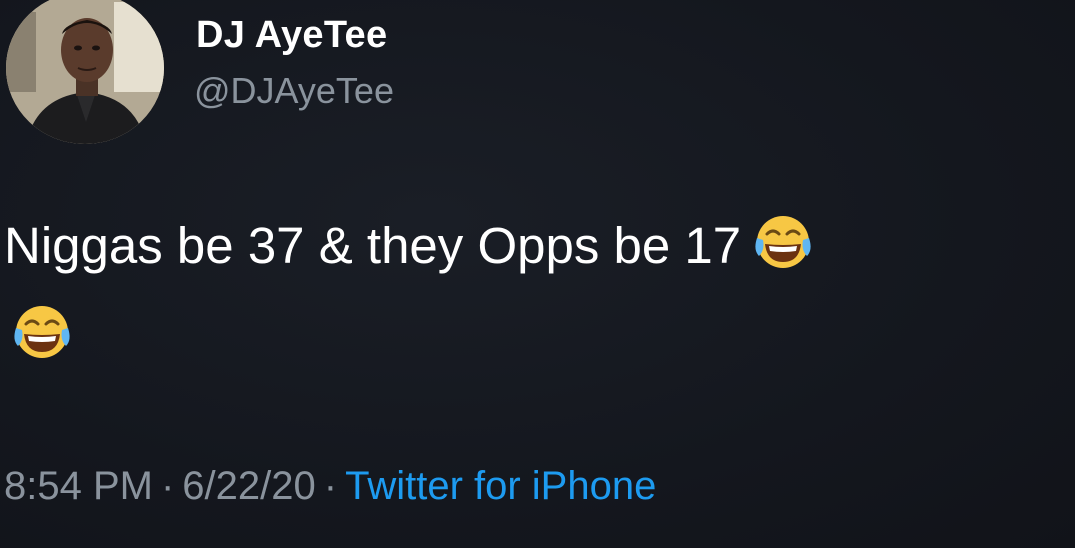 This screenshot has height=548, width=1075. I want to click on tweet-meta: 8:54 PM · 6/22/20 · Twitter for iPhone, so click(330, 486).